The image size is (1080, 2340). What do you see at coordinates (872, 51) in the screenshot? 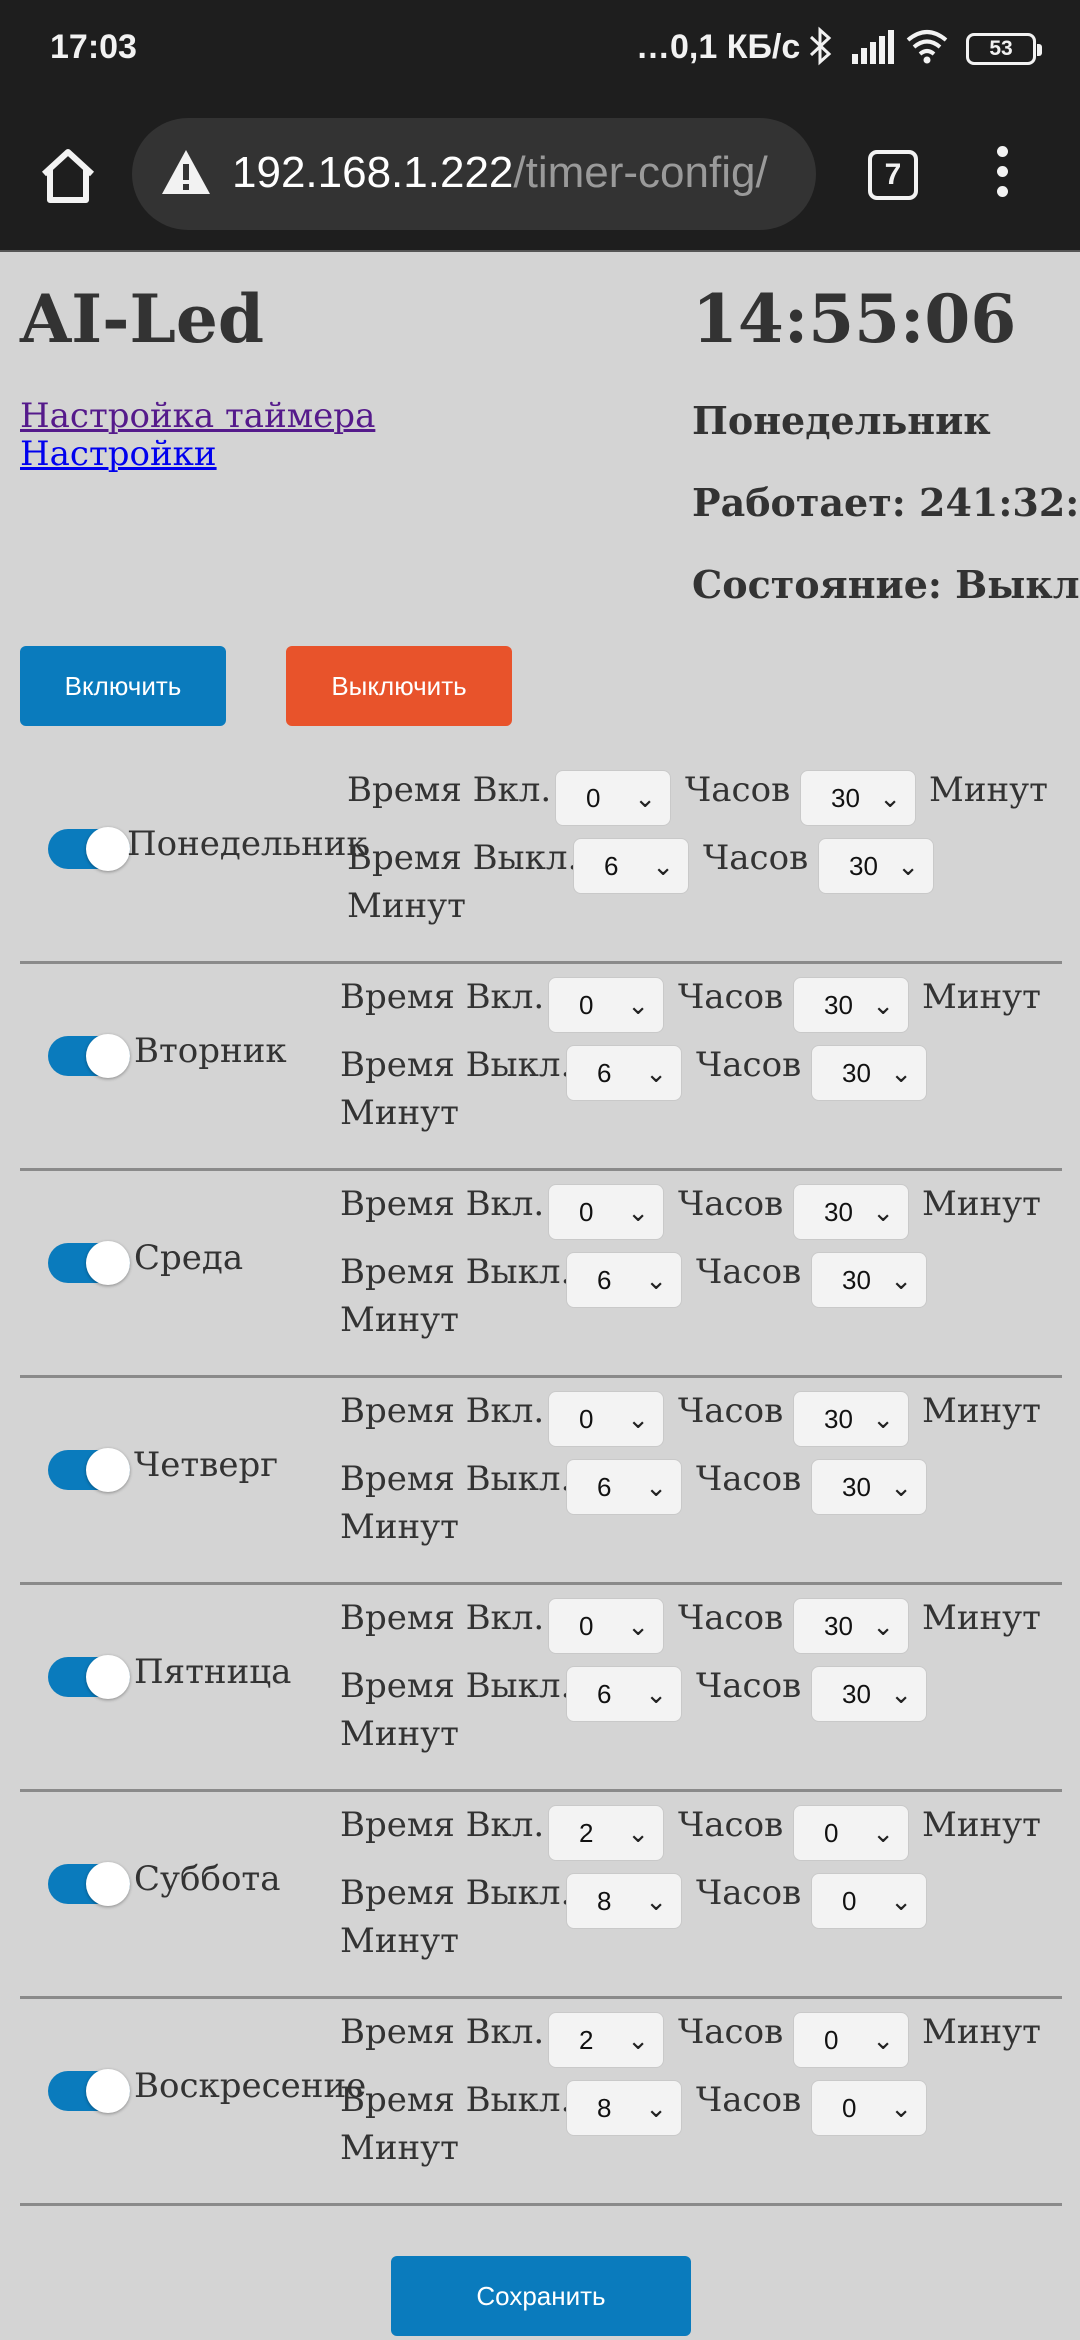
I see `signal-icon` at bounding box center [872, 51].